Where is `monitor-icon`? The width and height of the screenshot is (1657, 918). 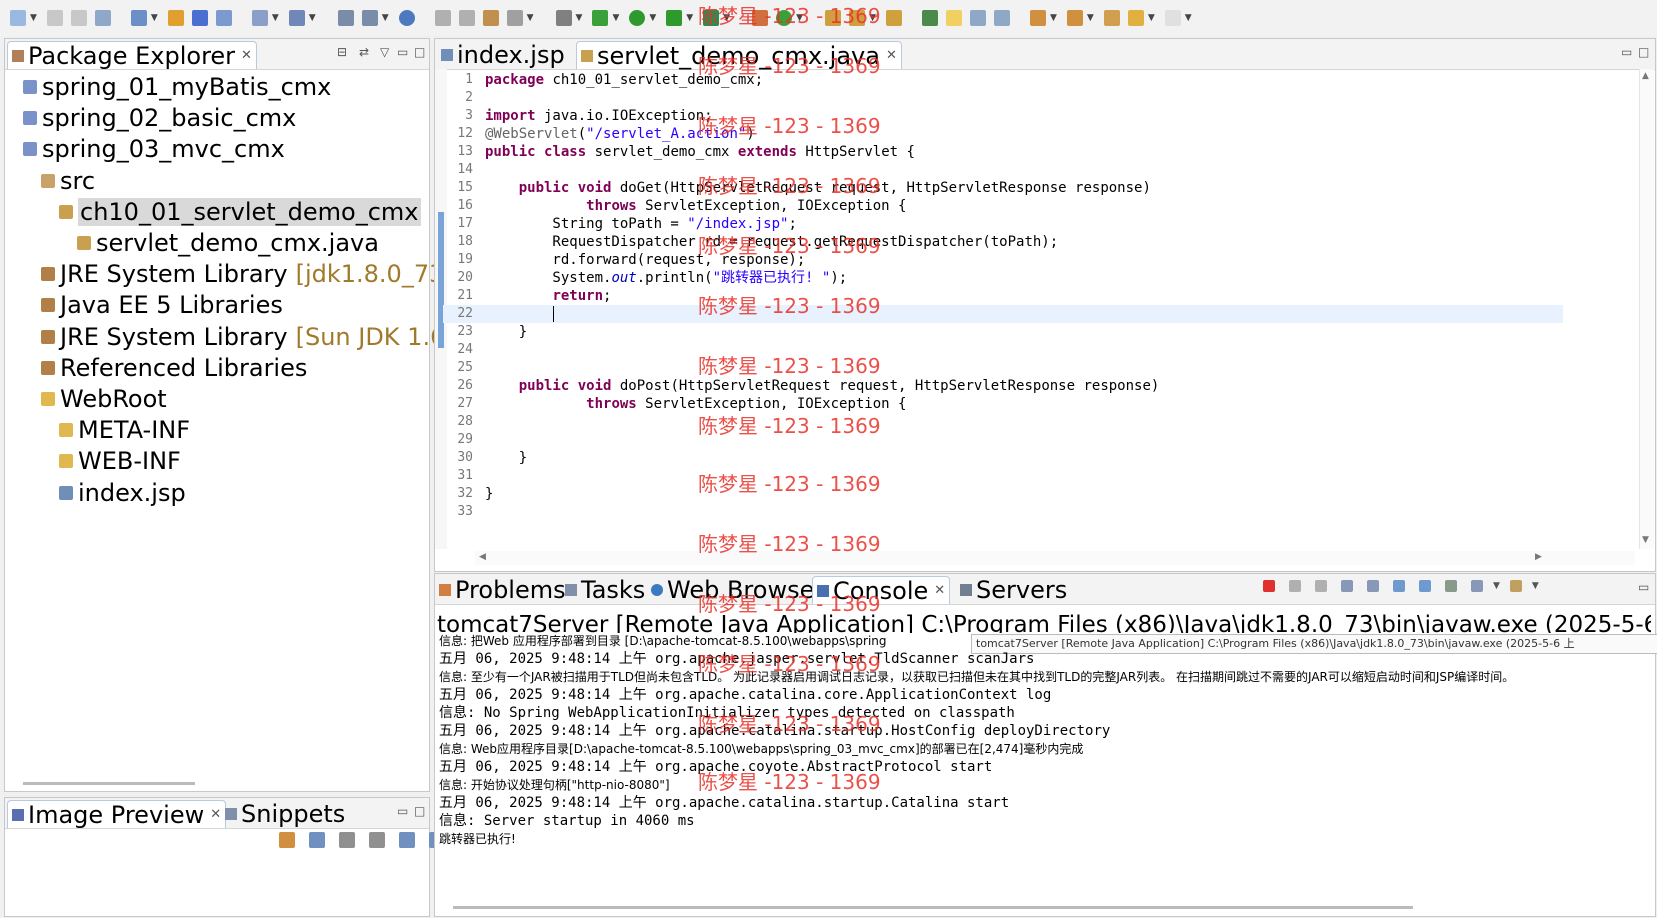
monitor-icon is located at coordinates (514, 18).